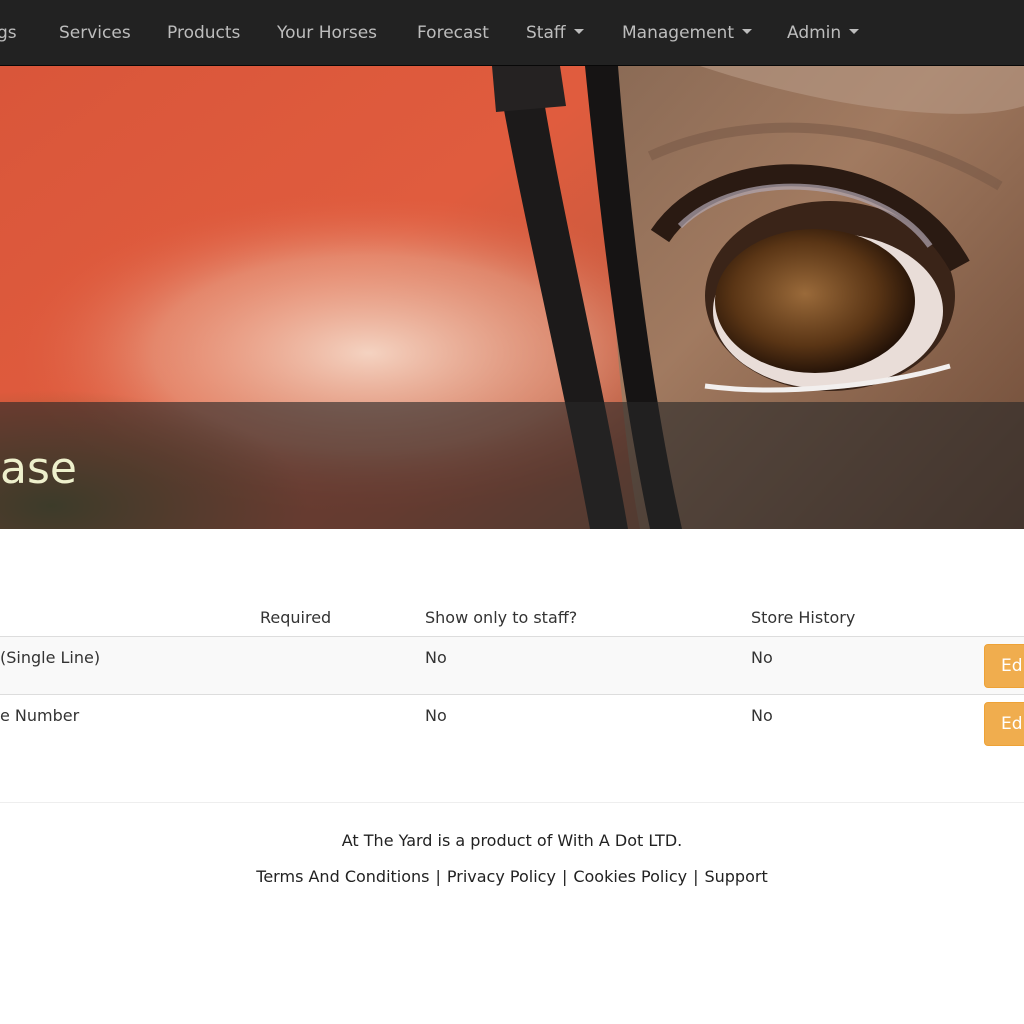 The height and width of the screenshot is (1024, 1024). What do you see at coordinates (735, 876) in the screenshot?
I see `footer-link-support: Support` at bounding box center [735, 876].